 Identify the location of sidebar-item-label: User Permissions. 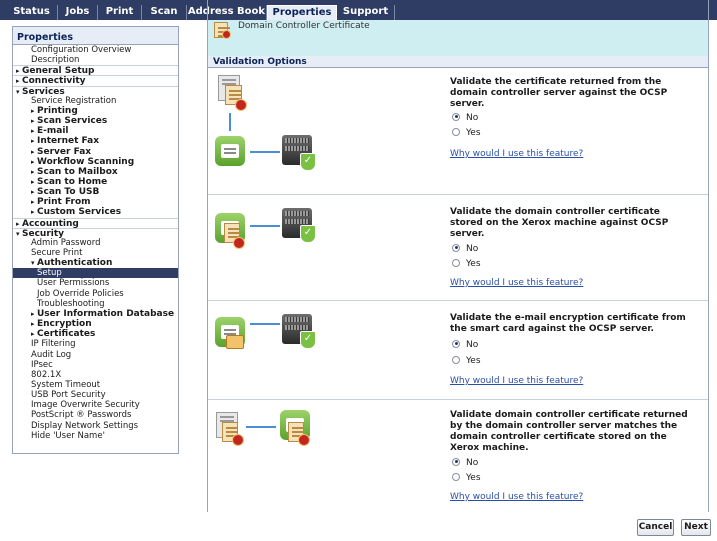
(73, 283).